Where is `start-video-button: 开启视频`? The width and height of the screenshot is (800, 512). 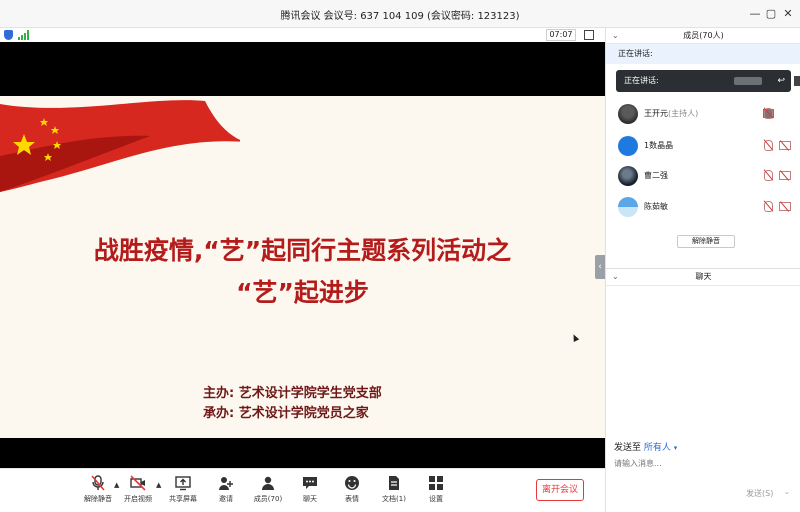 start-video-button: 开启视频 is located at coordinates (138, 492).